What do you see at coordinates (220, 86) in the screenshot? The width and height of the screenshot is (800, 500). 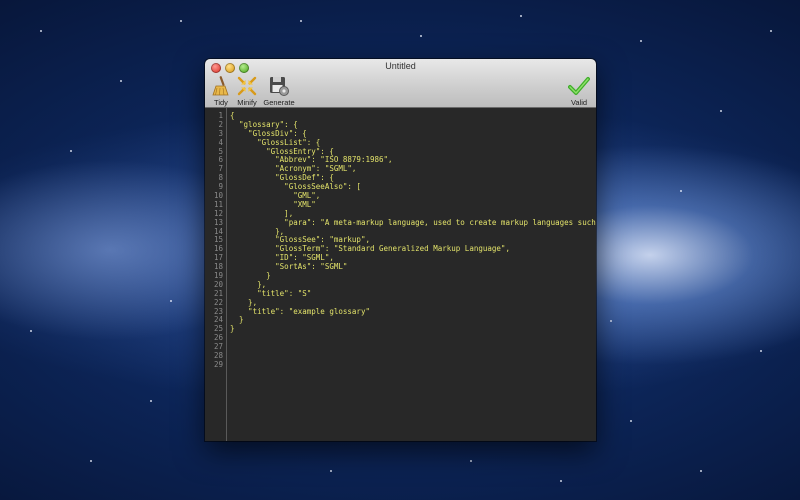 I see `broom-icon` at bounding box center [220, 86].